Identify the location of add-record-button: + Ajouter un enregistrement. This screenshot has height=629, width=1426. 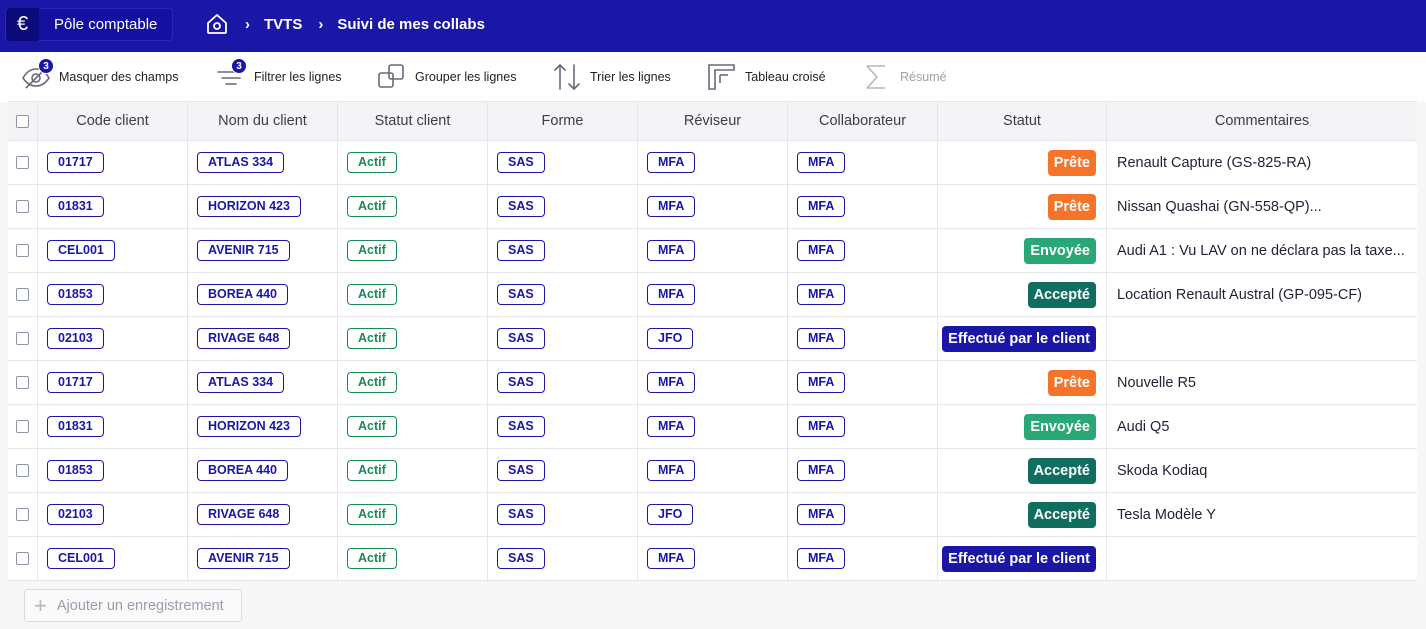
(133, 605).